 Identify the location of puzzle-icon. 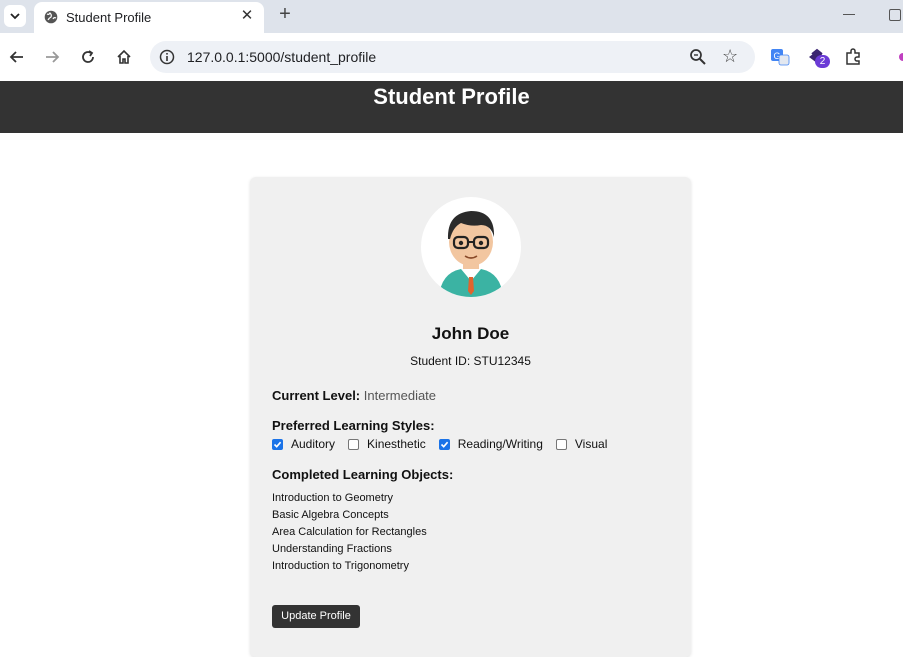
(853, 56).